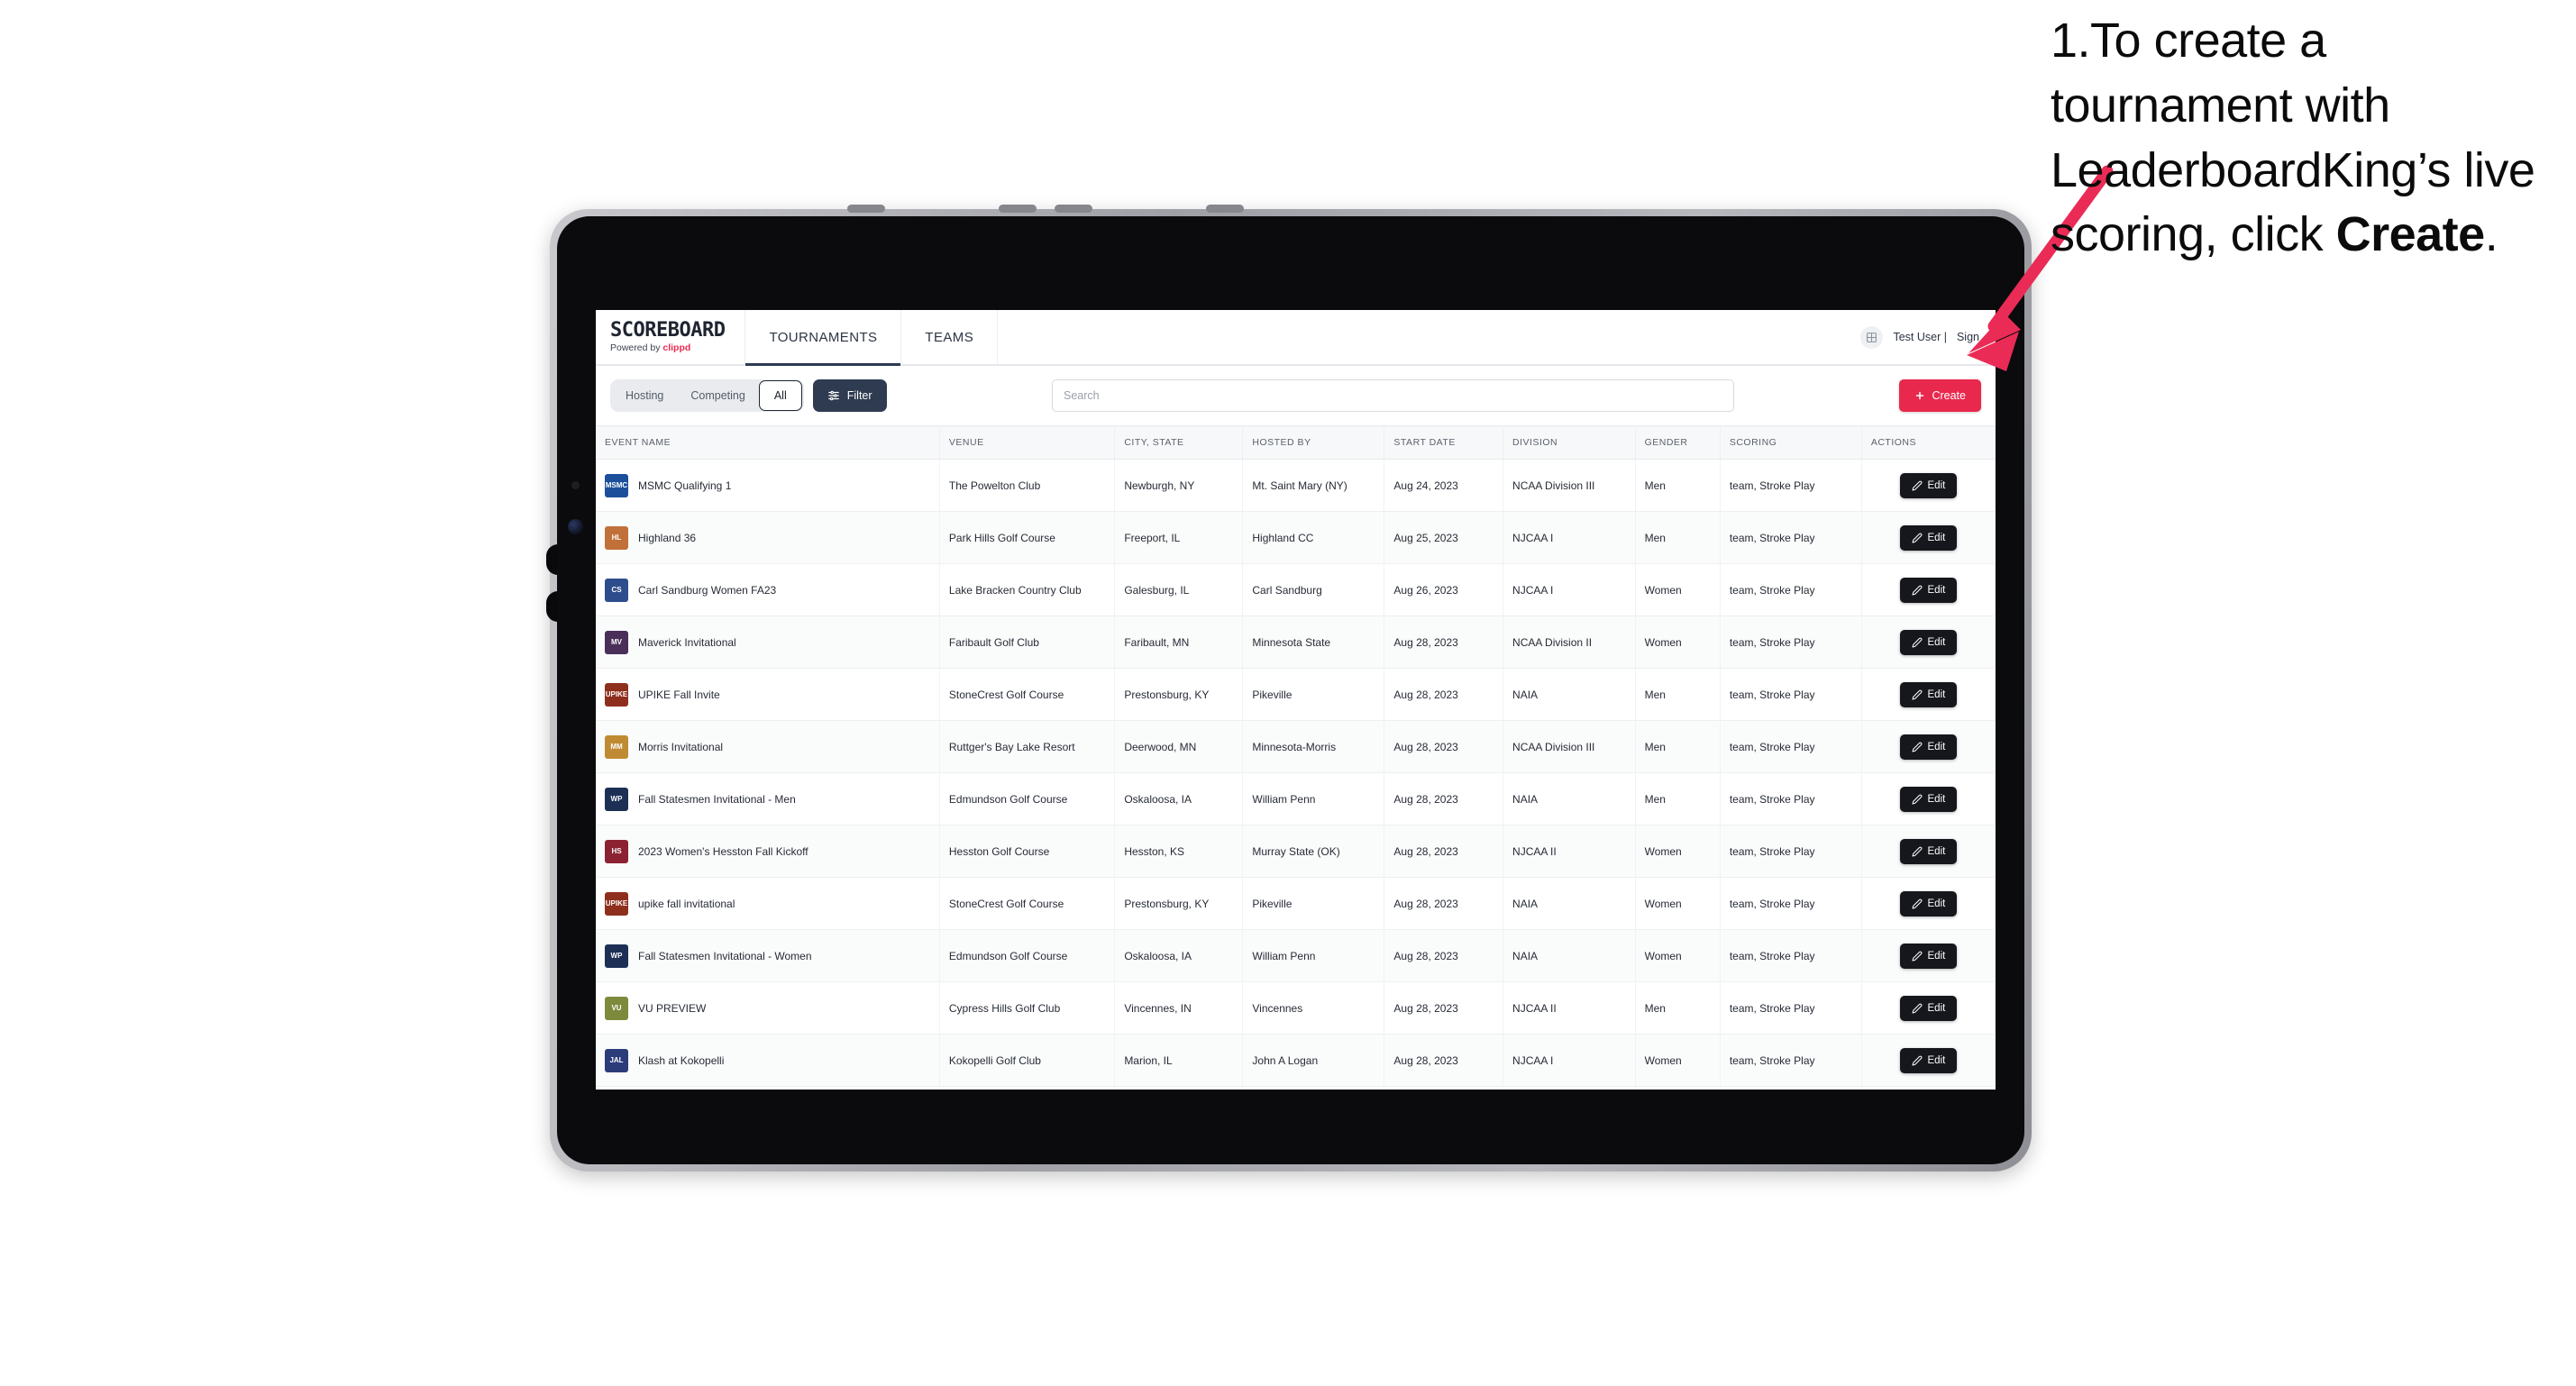  What do you see at coordinates (681, 746) in the screenshot?
I see `event-name-label: Morris Invitational` at bounding box center [681, 746].